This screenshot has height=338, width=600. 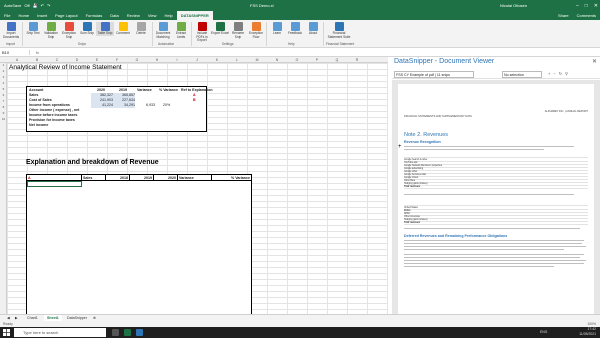 I want to click on table-snip-button: Table Snip, so click(x=105, y=29).